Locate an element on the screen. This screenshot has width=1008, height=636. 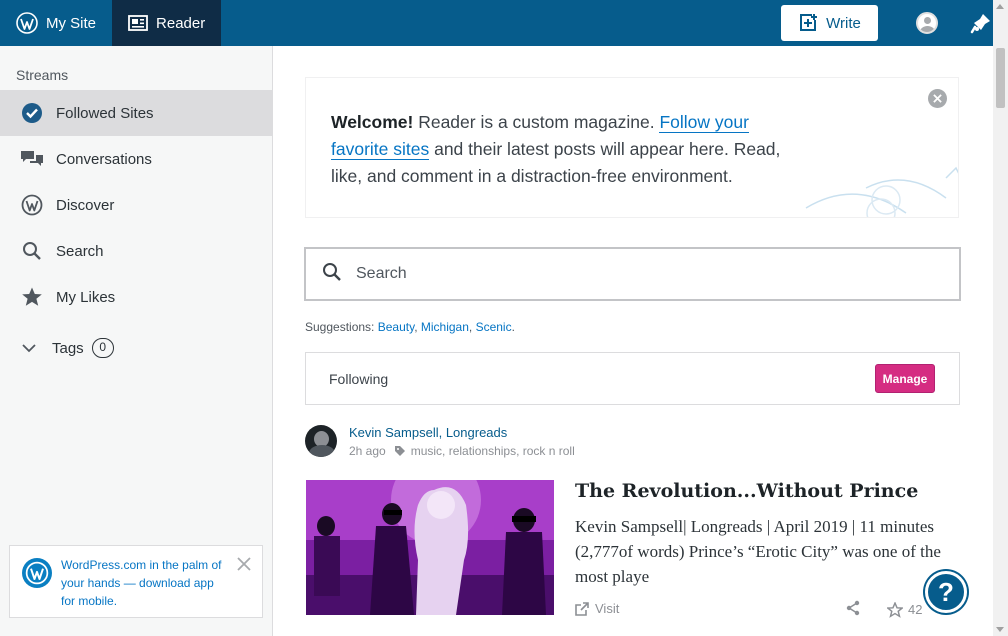
share-icon is located at coordinates (853, 609).